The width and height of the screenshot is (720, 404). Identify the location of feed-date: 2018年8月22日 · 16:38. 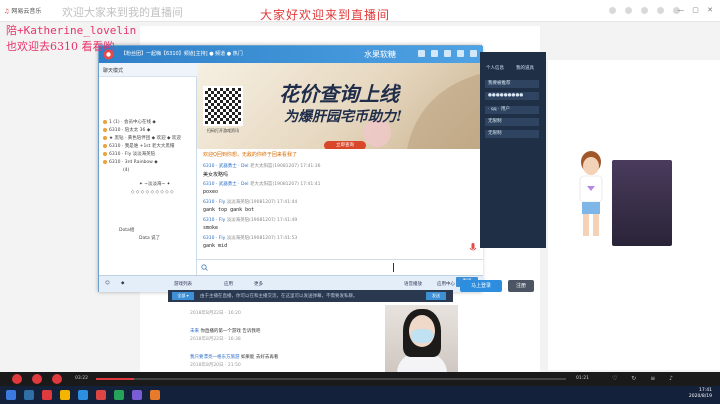
(215, 339).